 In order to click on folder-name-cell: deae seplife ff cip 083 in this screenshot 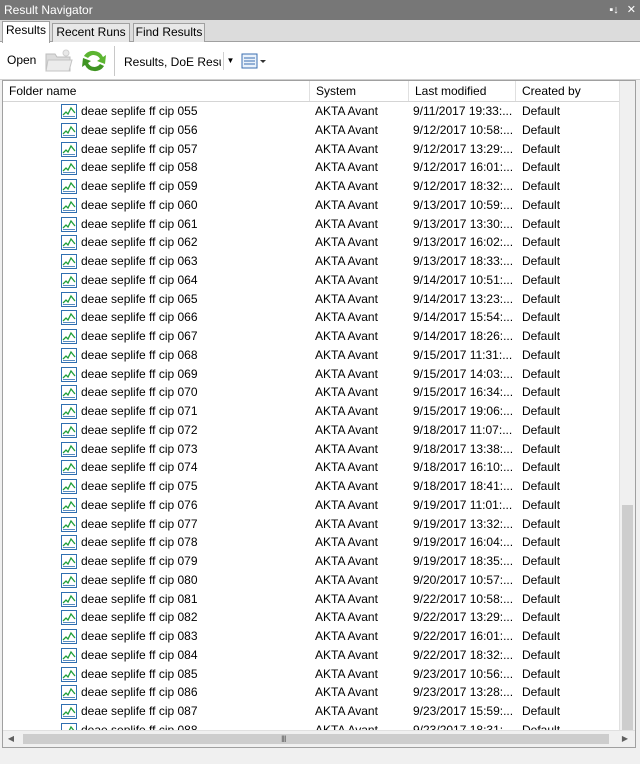, I will do `click(139, 636)`.